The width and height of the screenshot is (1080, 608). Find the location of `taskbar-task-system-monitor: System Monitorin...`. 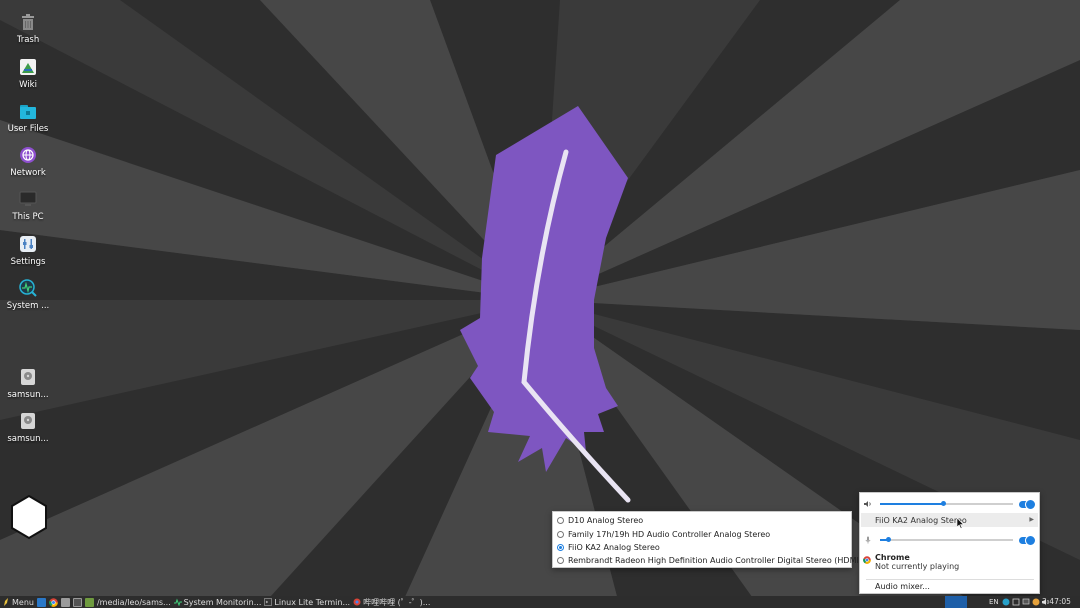

taskbar-task-system-monitor: System Monitorin... is located at coordinates (217, 602).